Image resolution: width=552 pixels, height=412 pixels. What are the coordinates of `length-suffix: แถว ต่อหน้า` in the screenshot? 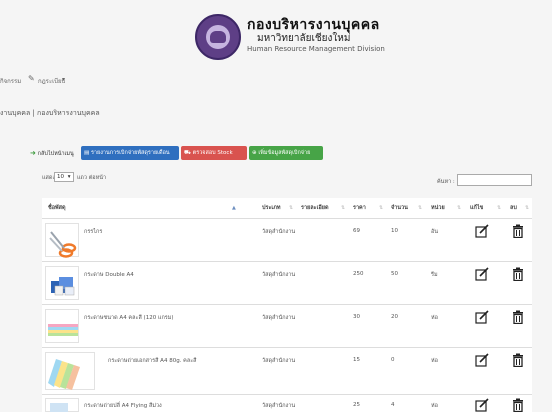 It's located at (92, 178).